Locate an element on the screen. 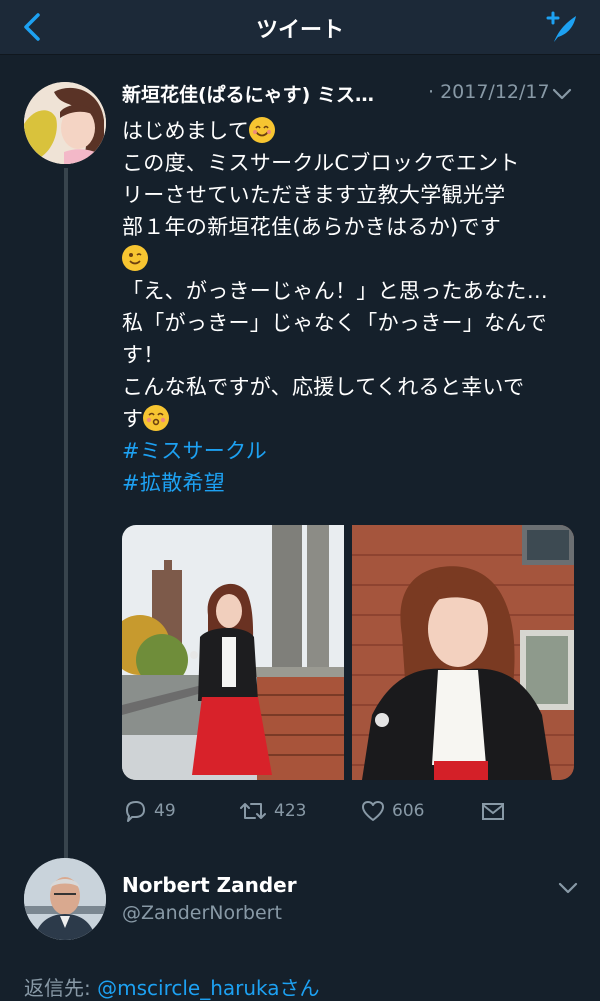 This screenshot has width=600, height=1001. tweet-options-button is located at coordinates (562, 94).